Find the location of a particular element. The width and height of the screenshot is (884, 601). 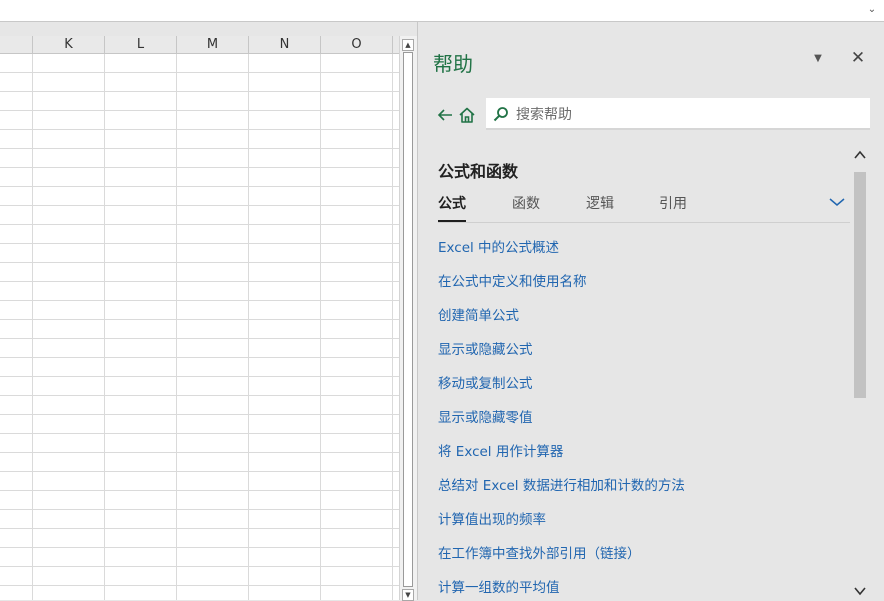

help-link: Excel 中的公式概述 is located at coordinates (648, 255).